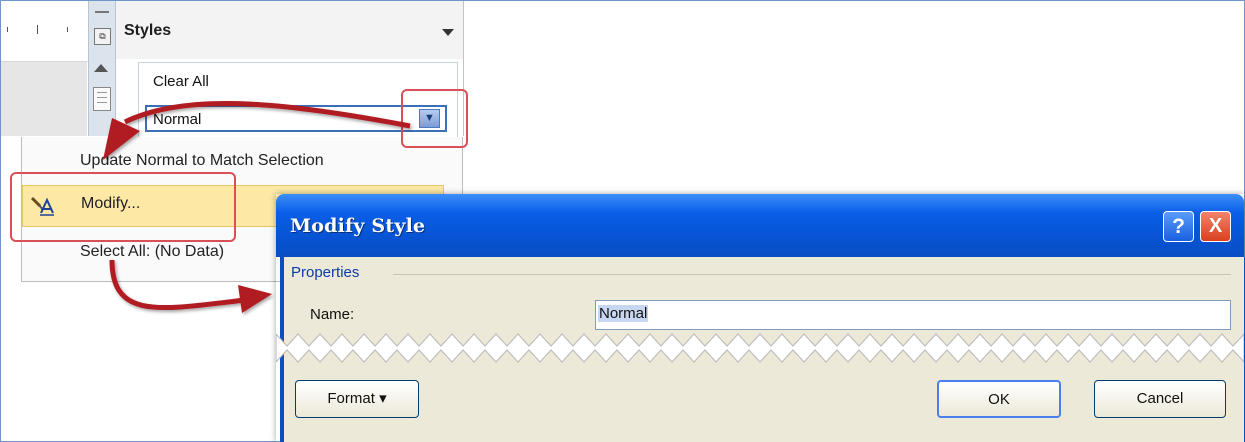 This screenshot has width=1245, height=442. What do you see at coordinates (45, 31) in the screenshot?
I see `horizontal-ruler` at bounding box center [45, 31].